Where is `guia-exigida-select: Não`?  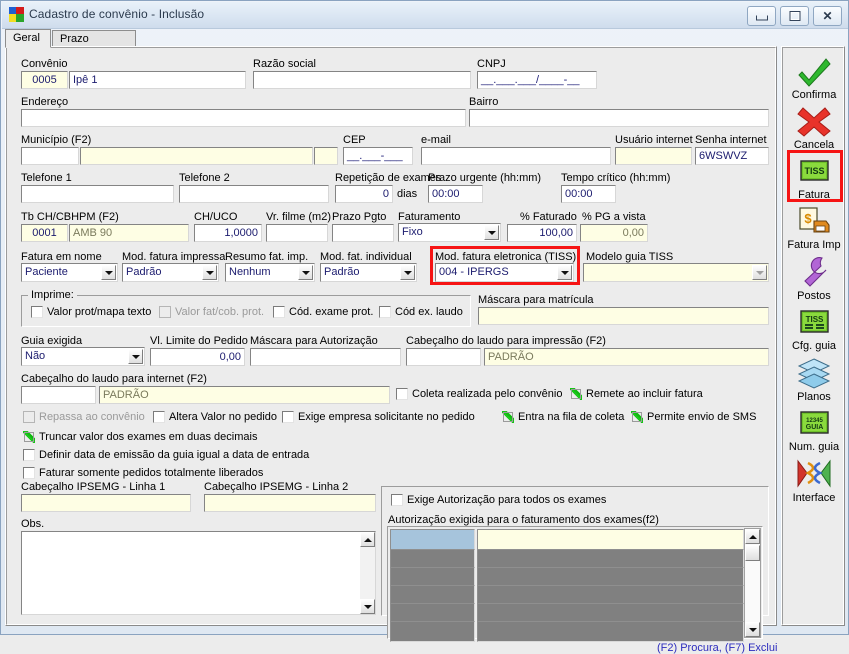
guia-exigida-select: Não is located at coordinates (83, 356).